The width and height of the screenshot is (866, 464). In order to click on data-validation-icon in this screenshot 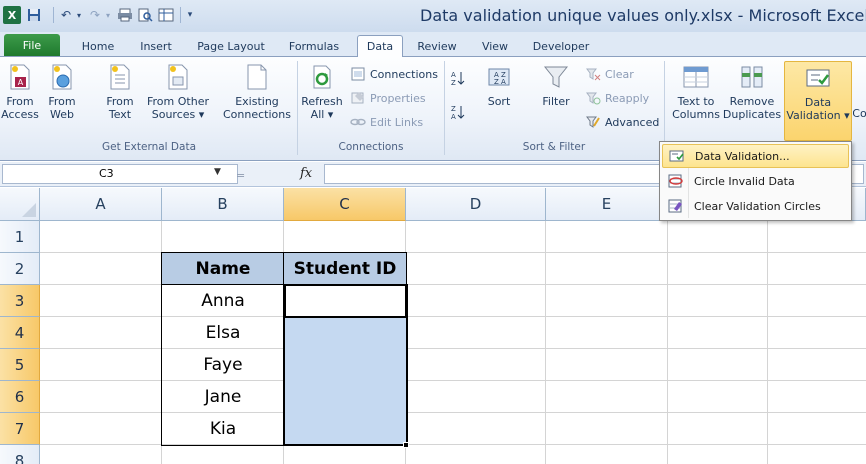, I will do `click(818, 78)`.